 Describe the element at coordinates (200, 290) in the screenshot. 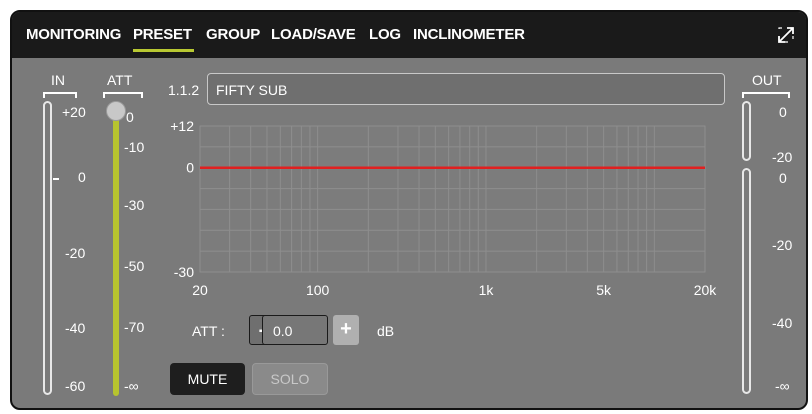

I see `x-tick-label: 20` at that location.